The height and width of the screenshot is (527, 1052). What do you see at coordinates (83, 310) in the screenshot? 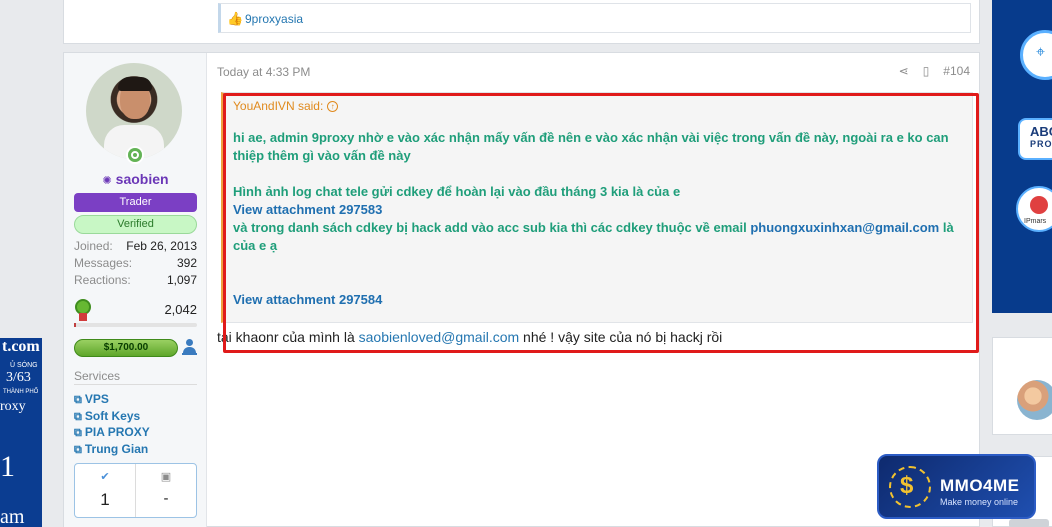
I see `medal-icon` at bounding box center [83, 310].